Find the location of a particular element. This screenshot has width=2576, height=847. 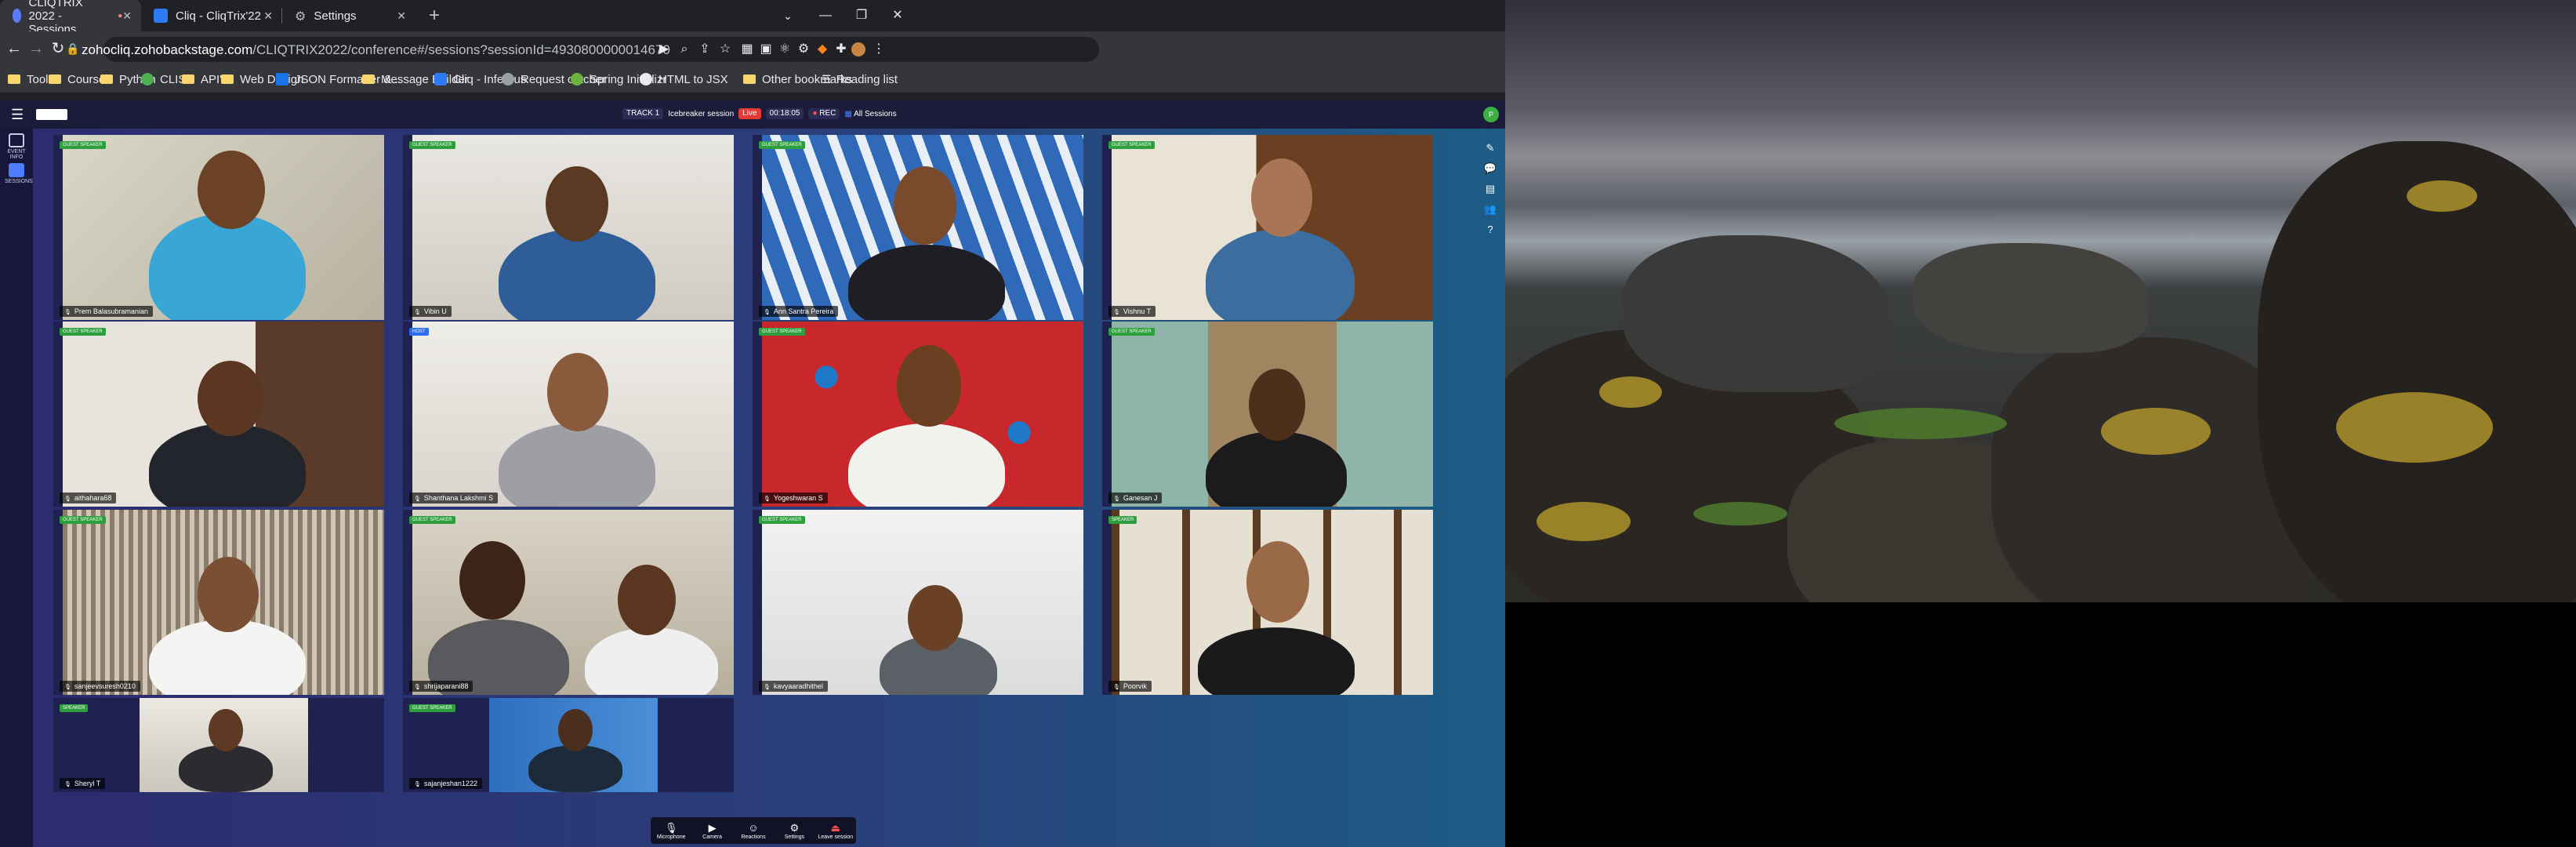

zoom-icon: ⌕ is located at coordinates (685, 49).